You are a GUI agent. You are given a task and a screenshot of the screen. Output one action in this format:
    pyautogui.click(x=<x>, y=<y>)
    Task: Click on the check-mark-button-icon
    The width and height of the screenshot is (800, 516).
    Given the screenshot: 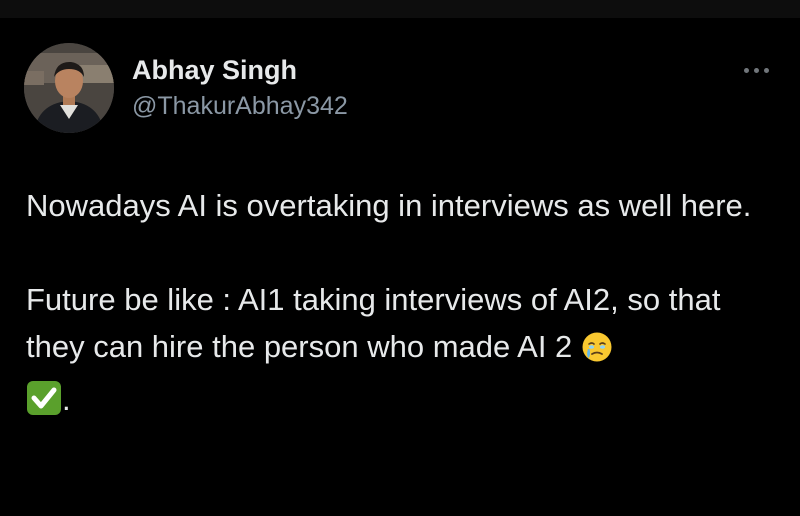 What is the action you would take?
    pyautogui.click(x=44, y=404)
    